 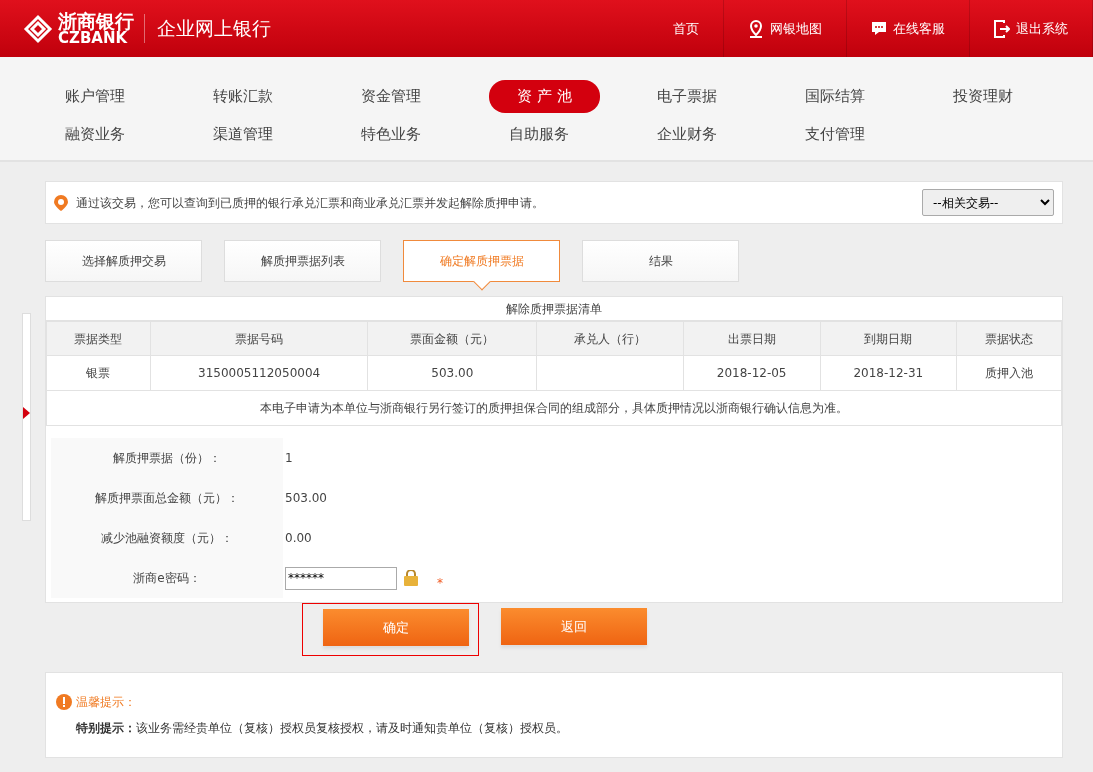 What do you see at coordinates (259, 338) in the screenshot?
I see `column-header: 票据号码` at bounding box center [259, 338].